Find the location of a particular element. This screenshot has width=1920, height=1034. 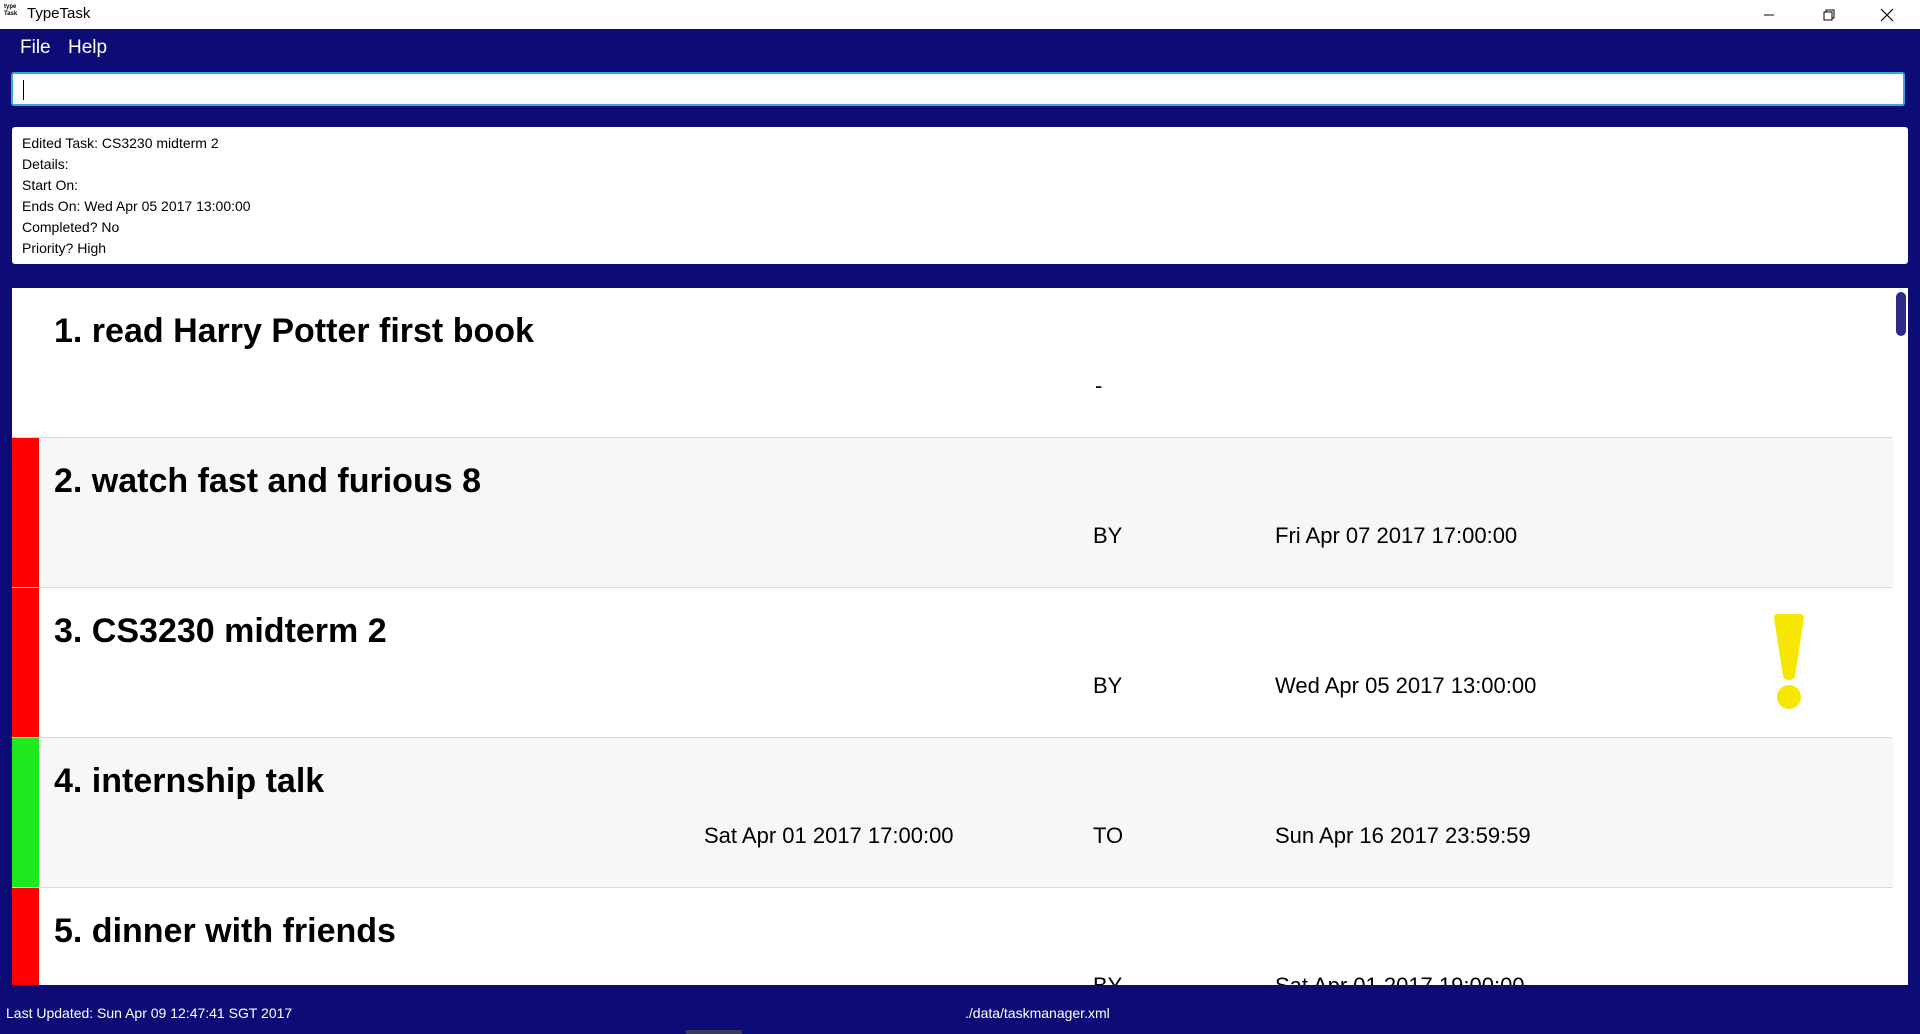

task-end-date: Sun Apr 16 2017 23:59:59 is located at coordinates (1403, 835).